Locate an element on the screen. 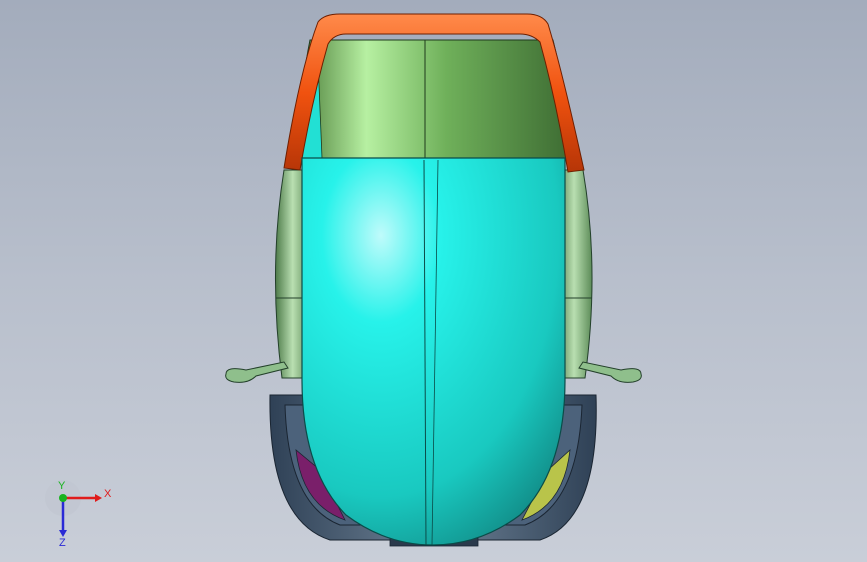 This screenshot has width=867, height=562. axis-z-label: Z is located at coordinates (62, 542).